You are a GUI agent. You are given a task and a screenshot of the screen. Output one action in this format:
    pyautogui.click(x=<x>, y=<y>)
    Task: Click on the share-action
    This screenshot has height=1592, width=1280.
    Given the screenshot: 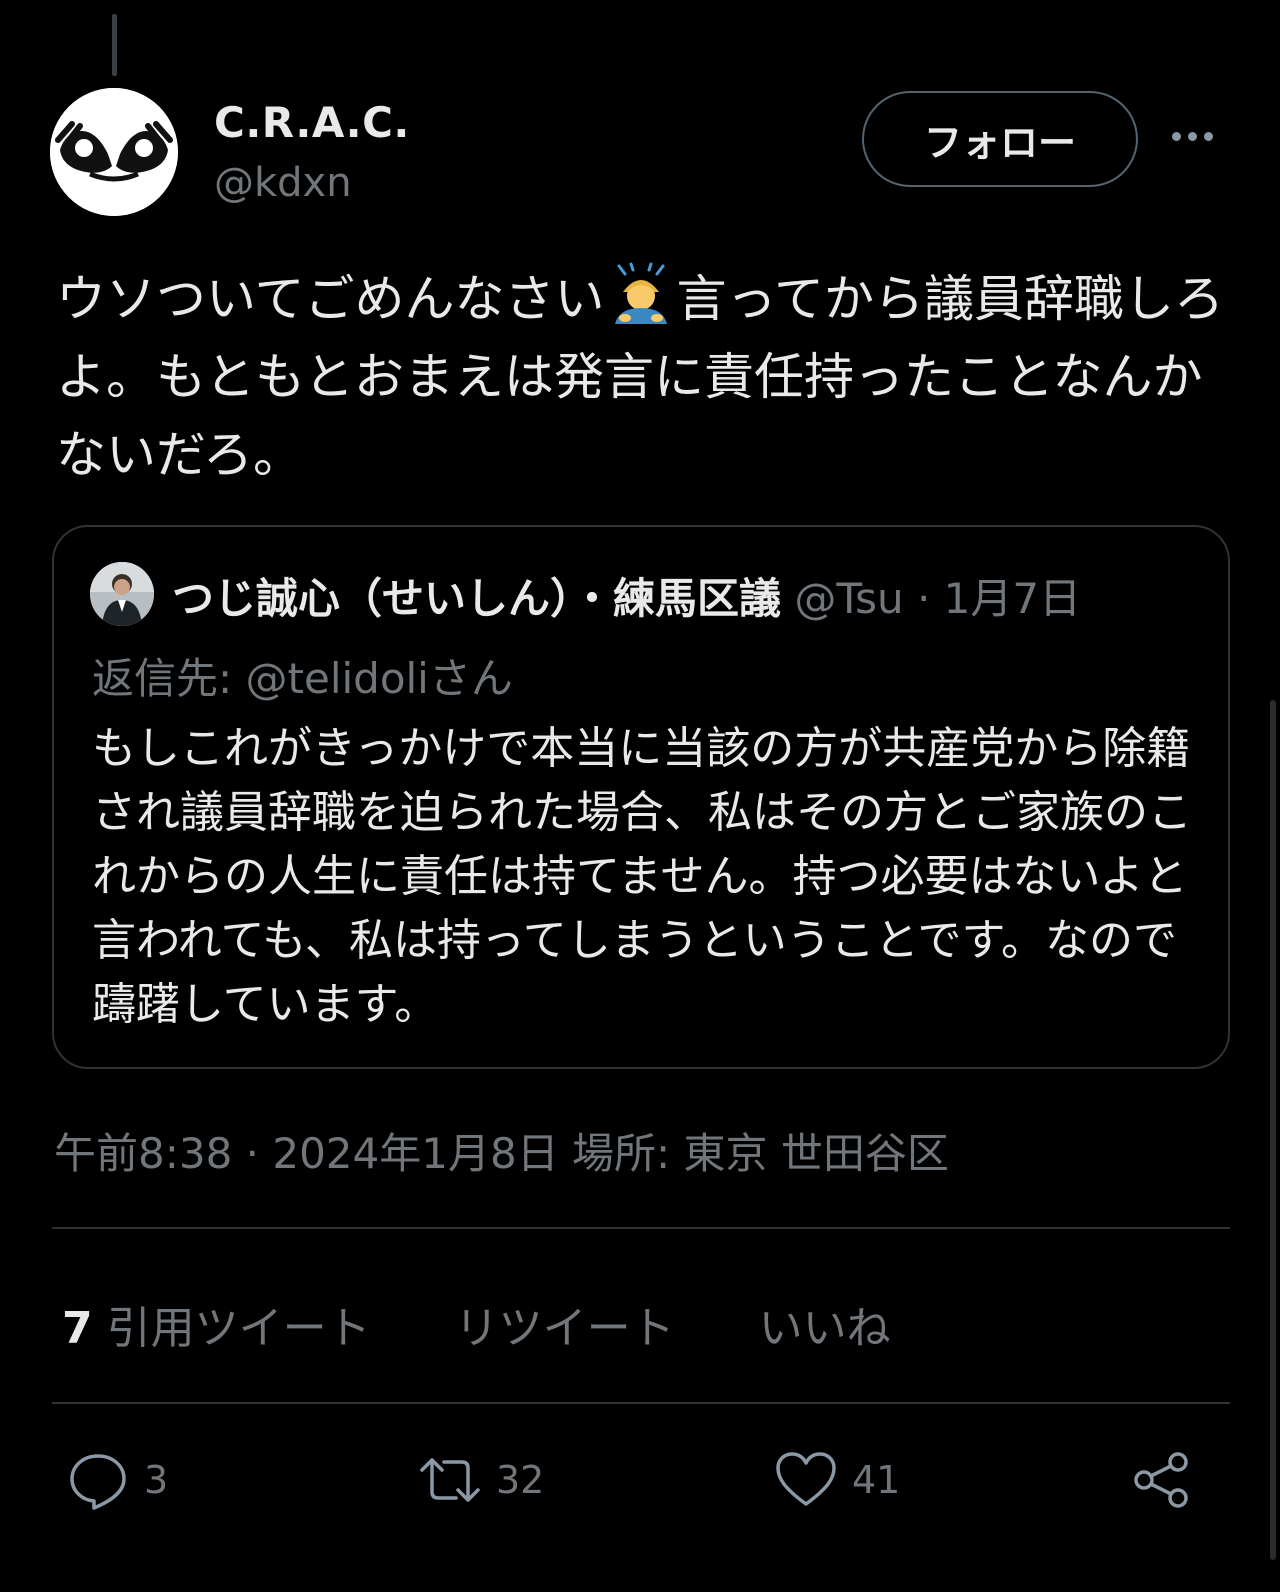 What is the action you would take?
    pyautogui.click(x=1162, y=1480)
    